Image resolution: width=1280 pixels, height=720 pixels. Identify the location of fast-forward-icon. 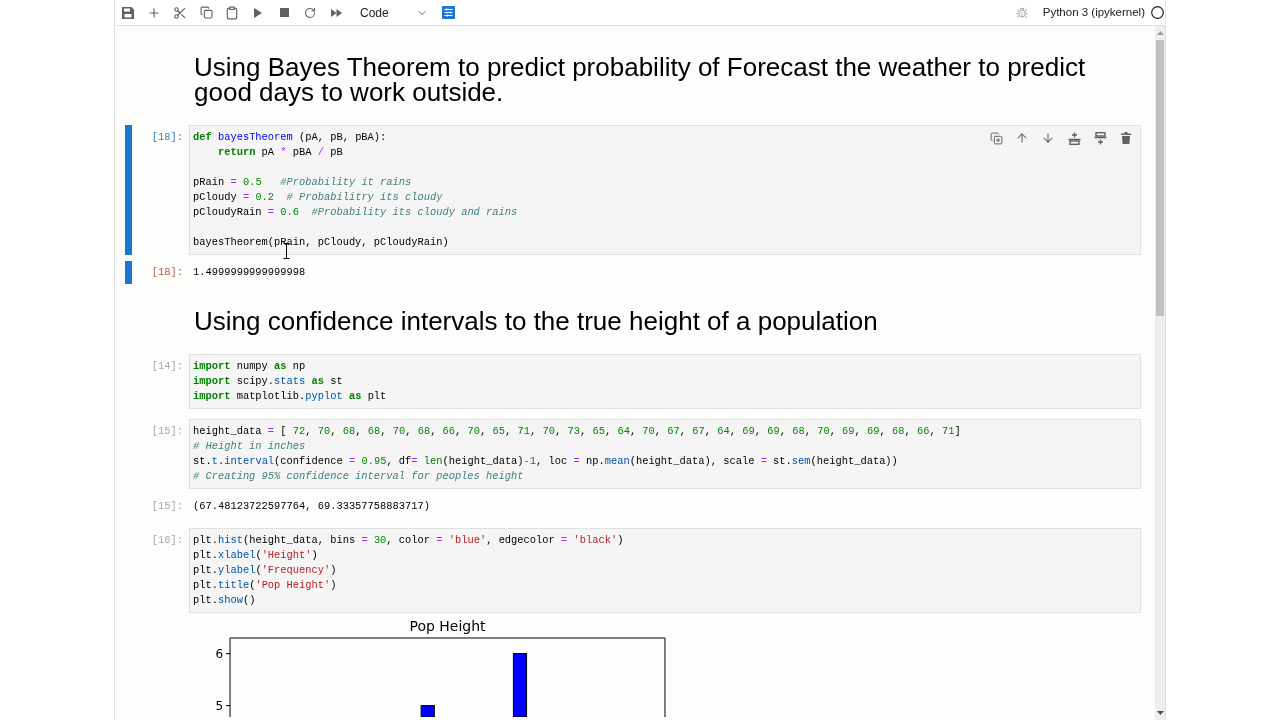
(336, 12).